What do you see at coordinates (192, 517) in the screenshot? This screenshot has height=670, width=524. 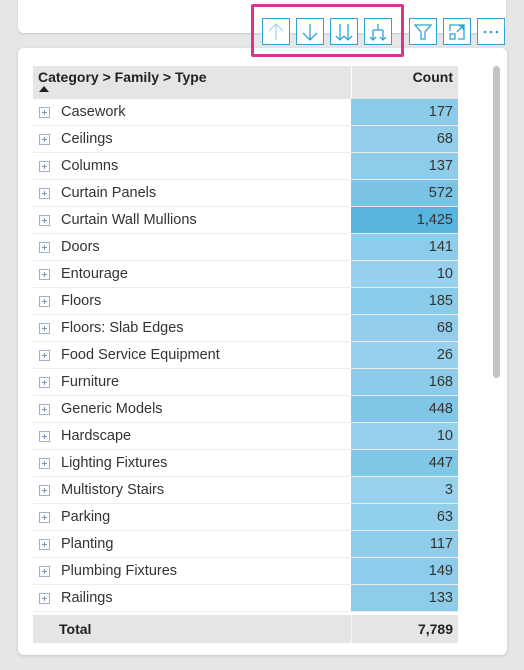 I see `category-cell: Parking` at bounding box center [192, 517].